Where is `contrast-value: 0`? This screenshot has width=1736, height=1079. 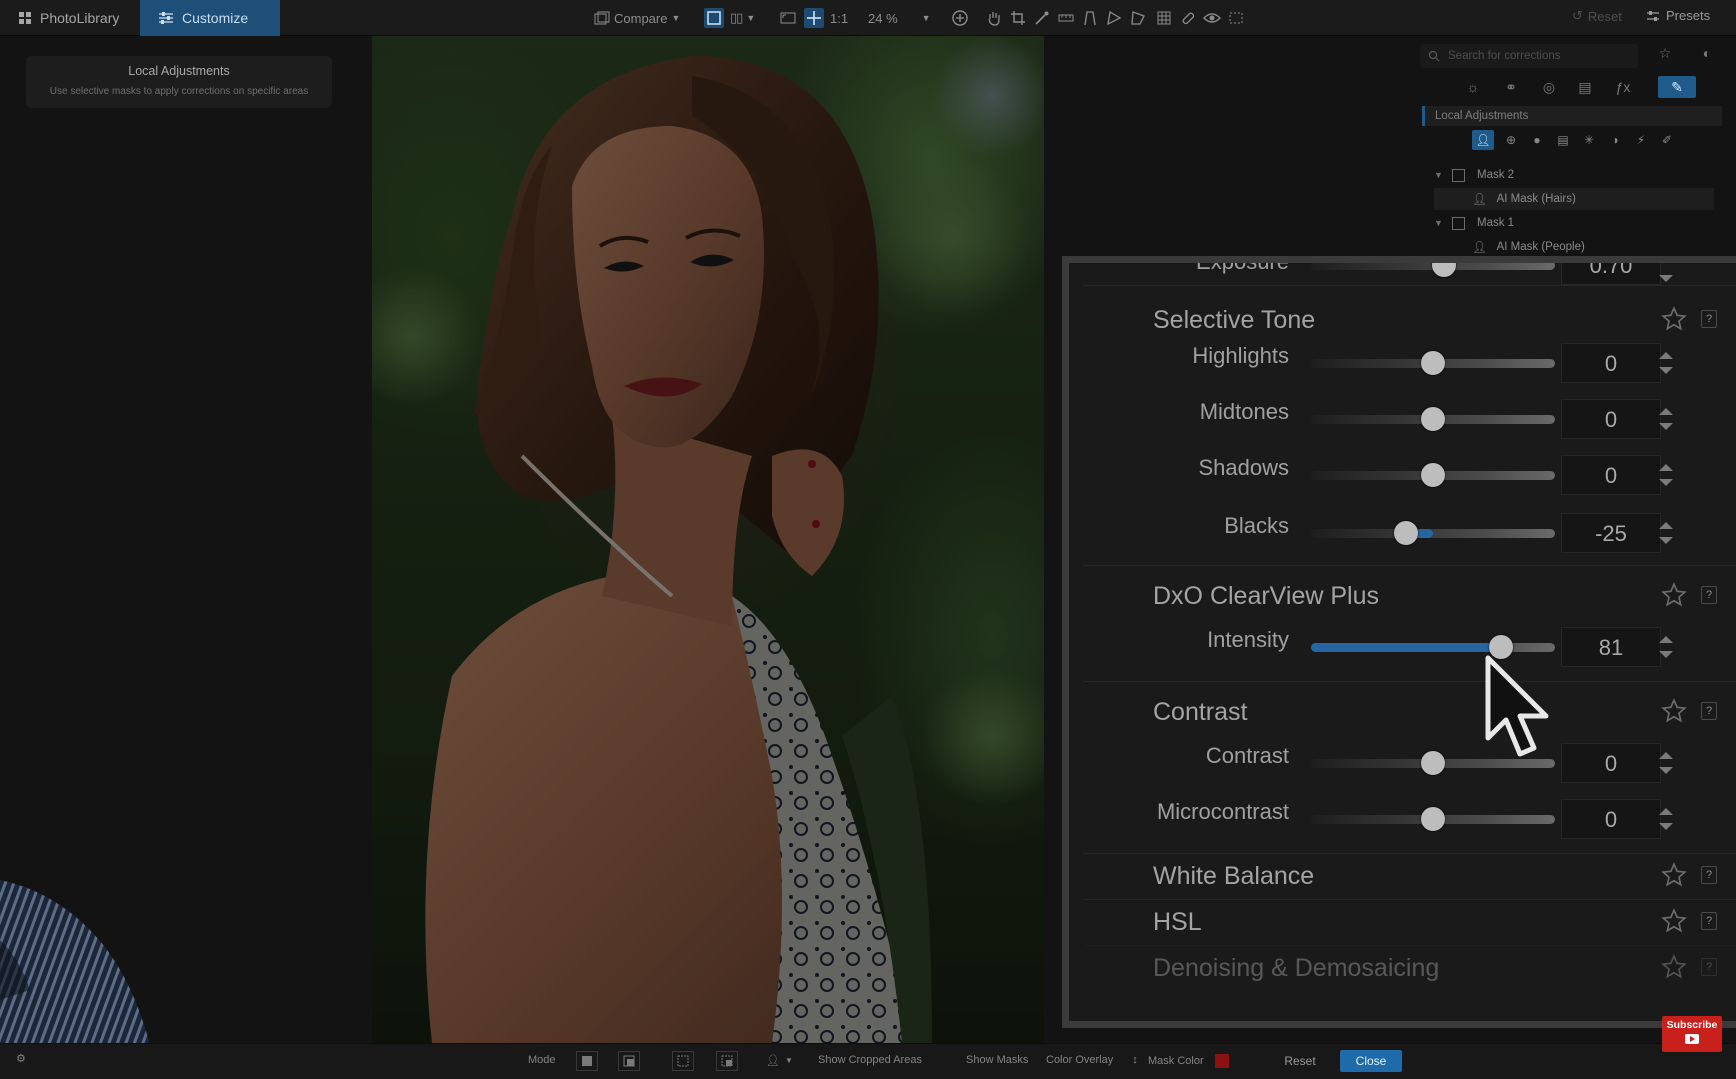
contrast-value: 0 is located at coordinates (1611, 763).